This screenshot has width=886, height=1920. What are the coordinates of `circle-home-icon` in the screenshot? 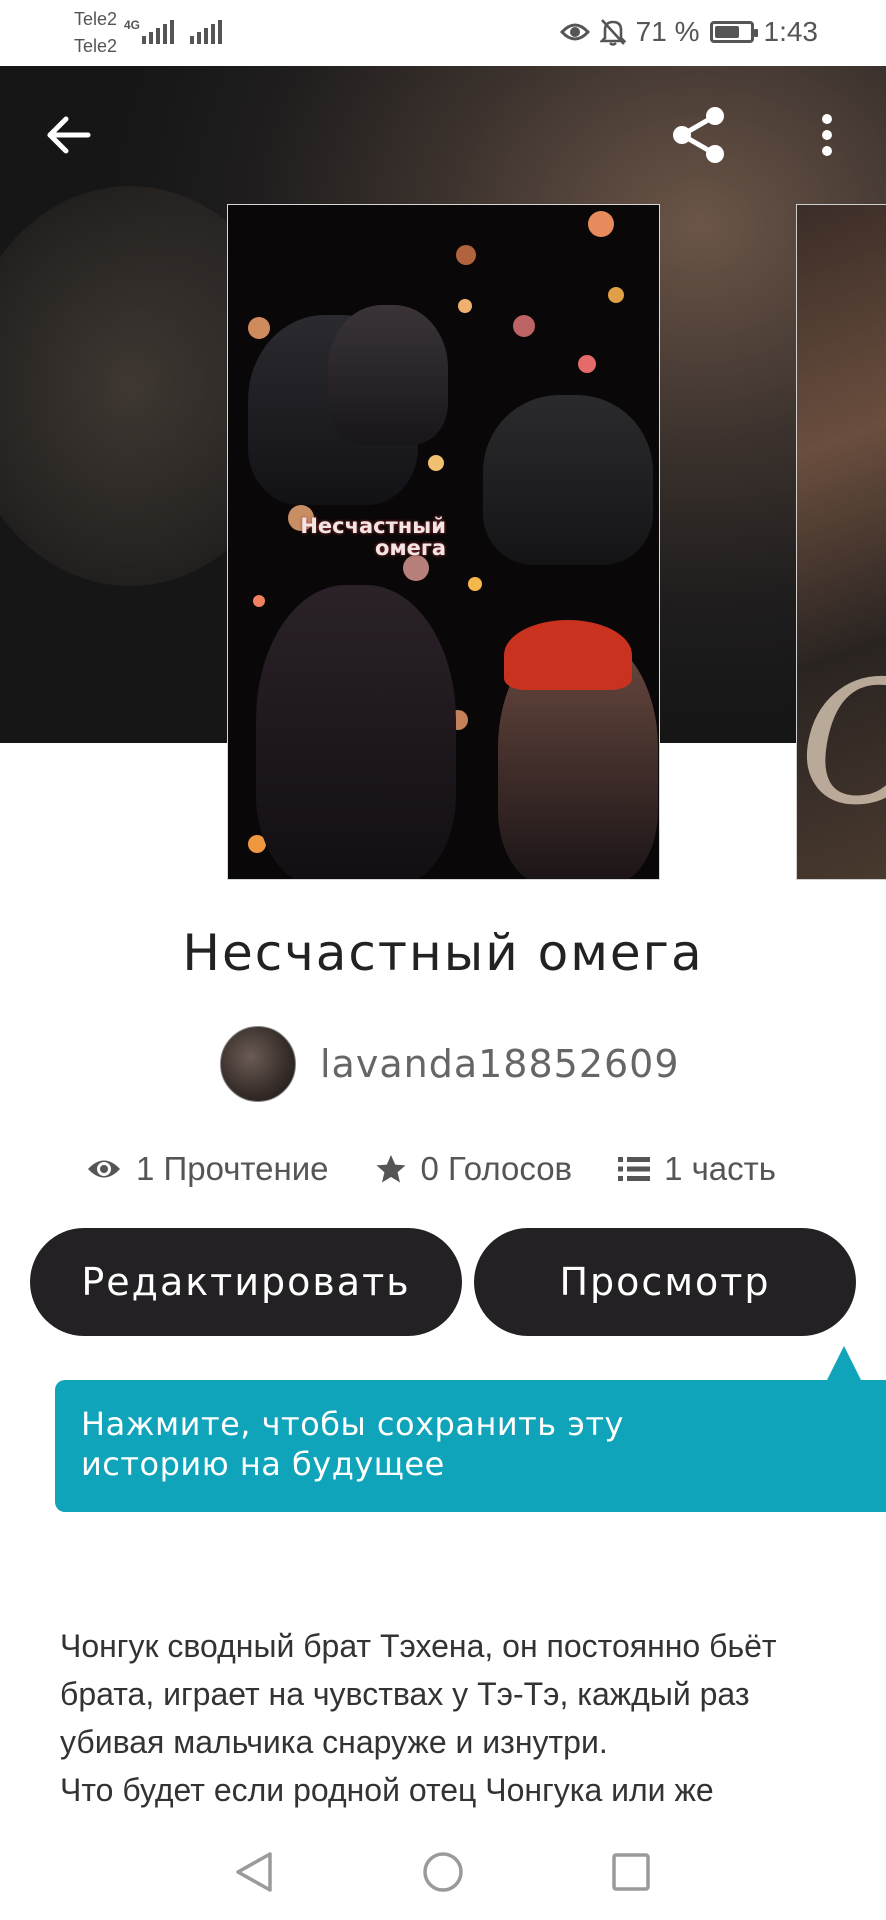 It's located at (443, 1872).